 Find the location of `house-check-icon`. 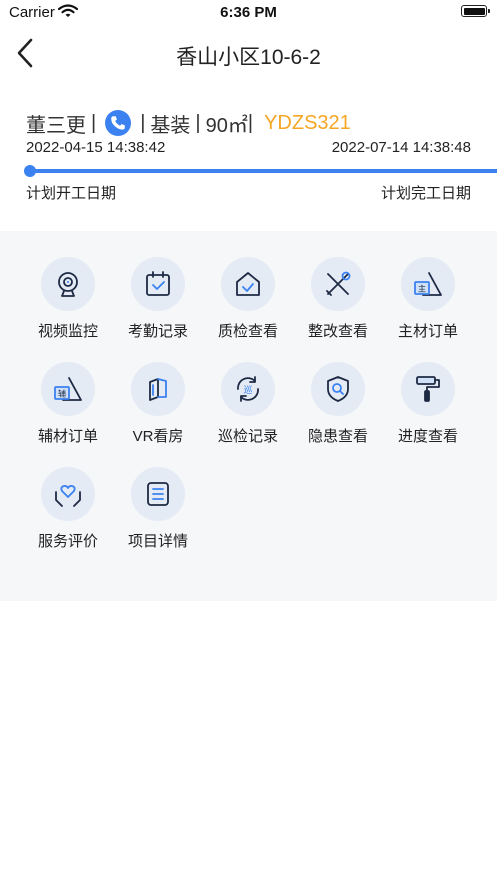

house-check-icon is located at coordinates (248, 284).